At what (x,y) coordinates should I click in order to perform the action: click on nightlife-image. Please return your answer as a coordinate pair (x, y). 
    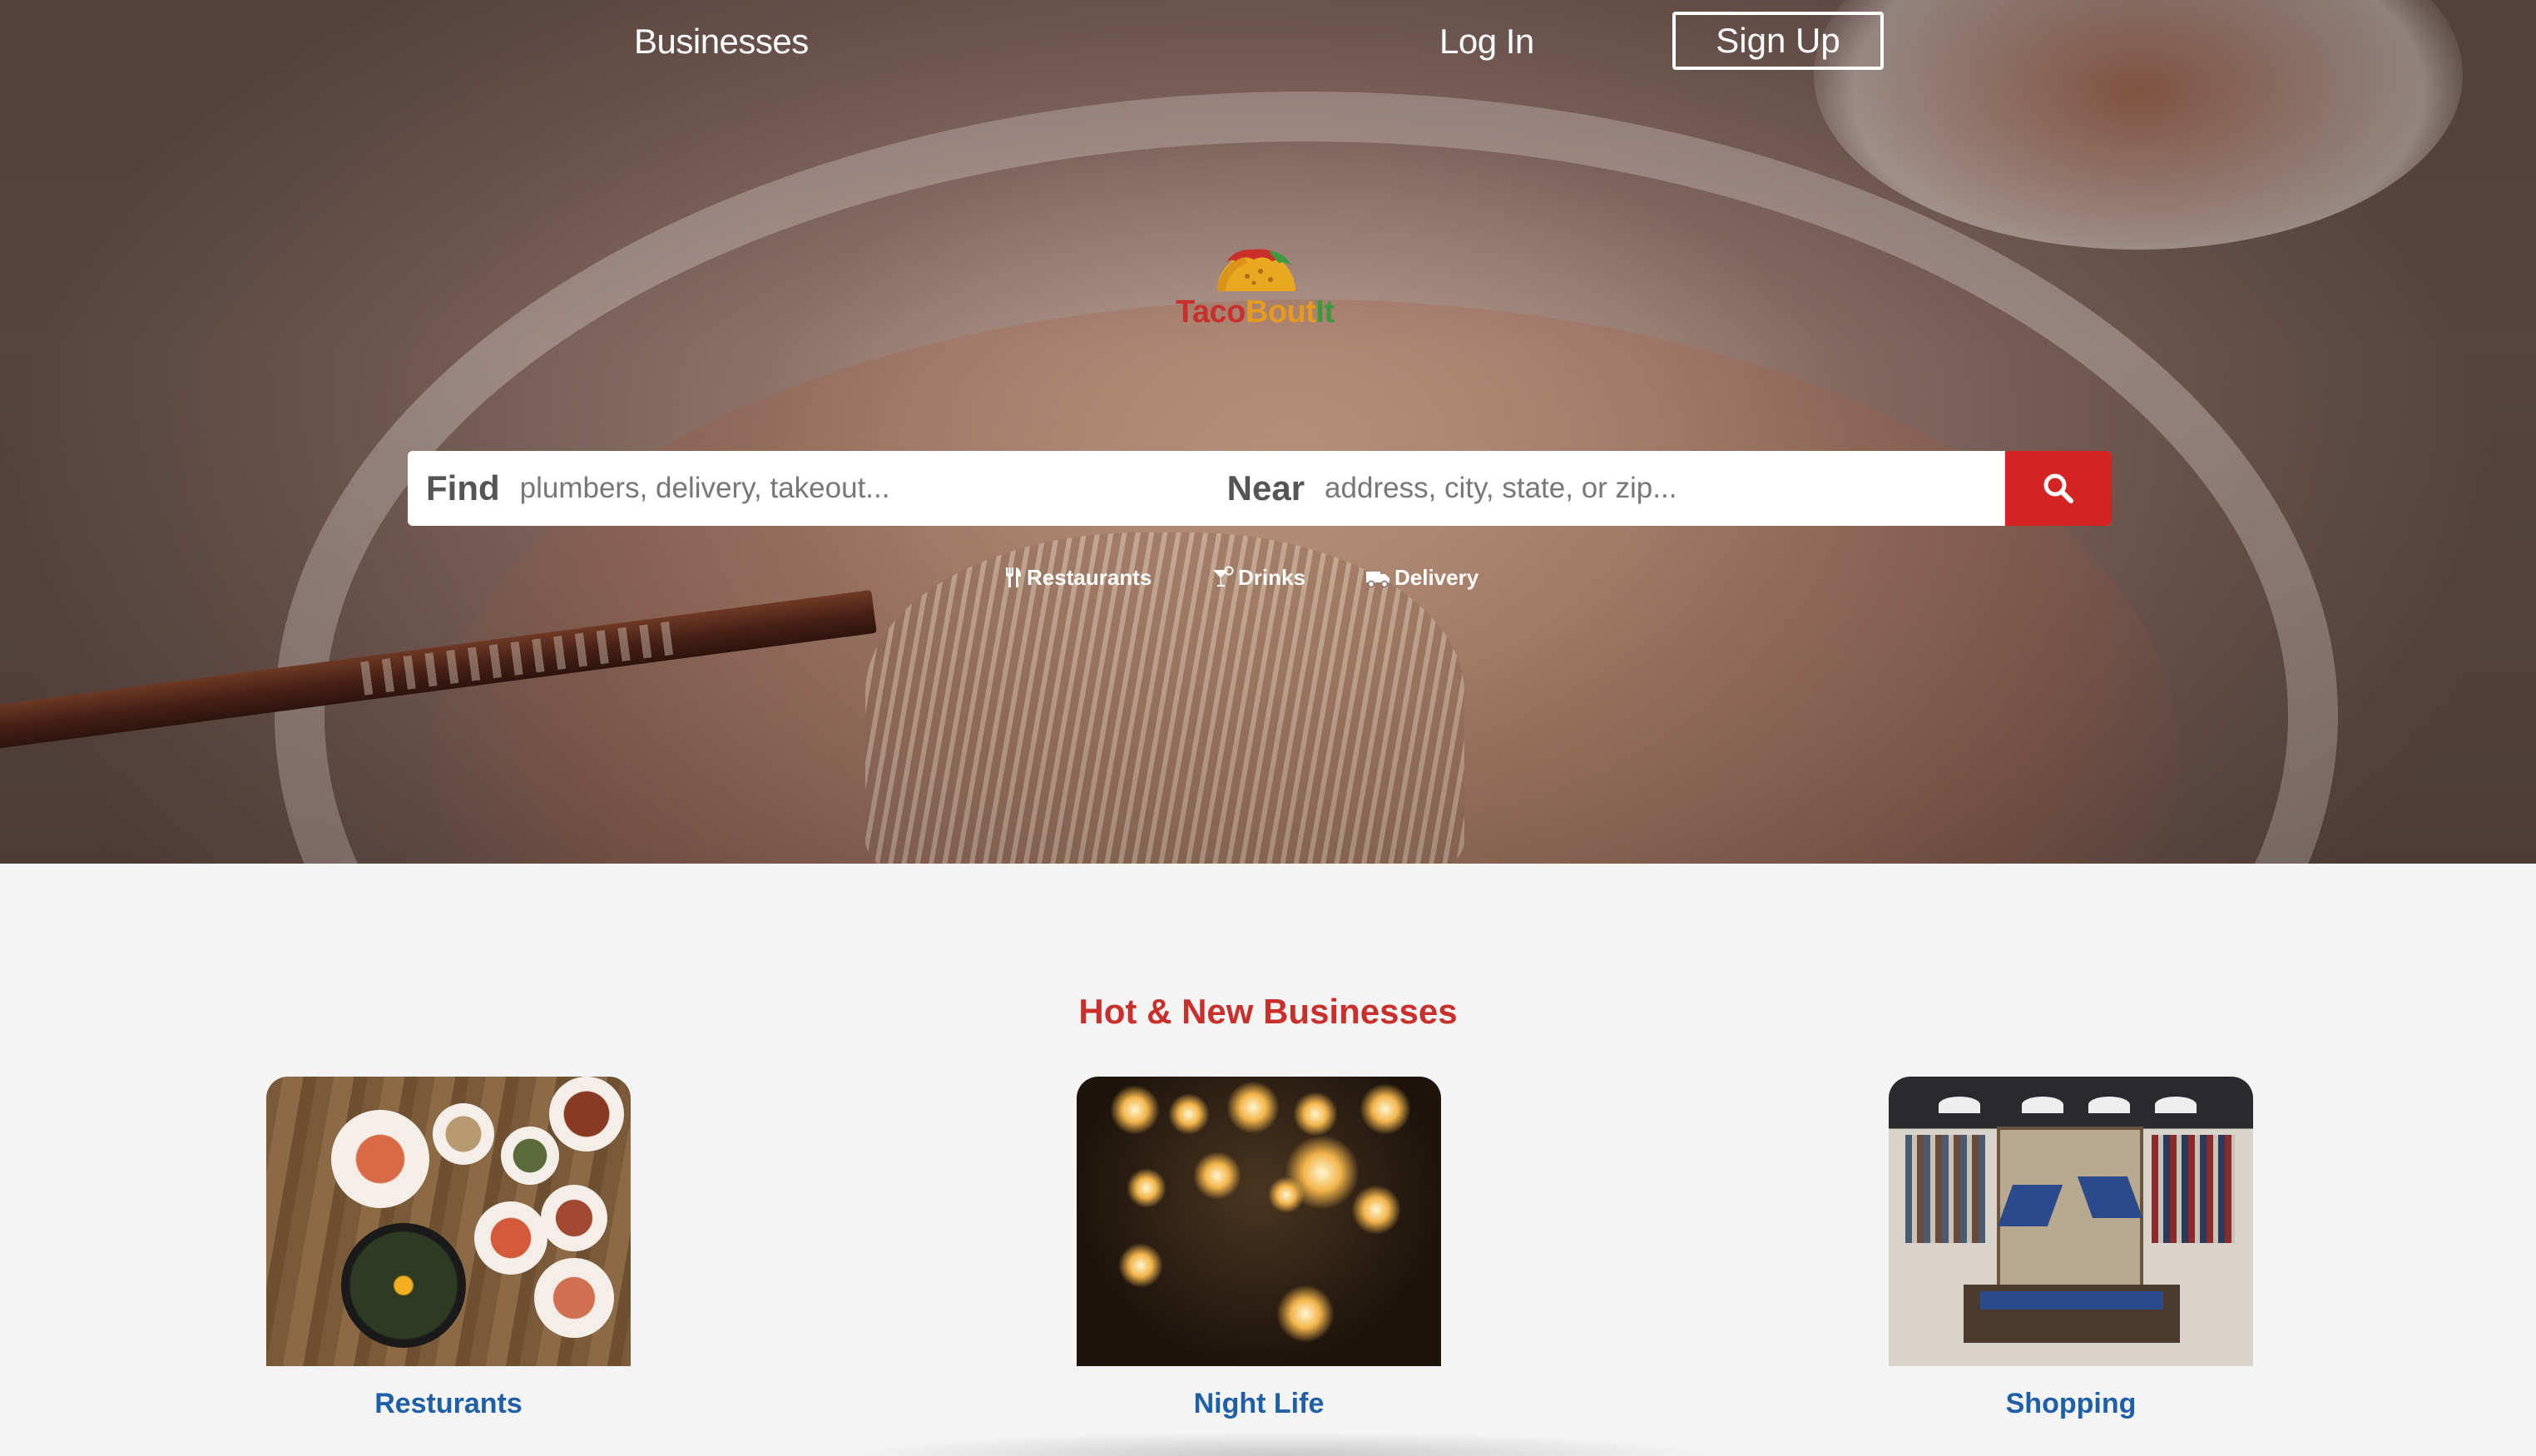
    Looking at the image, I should click on (1259, 1221).